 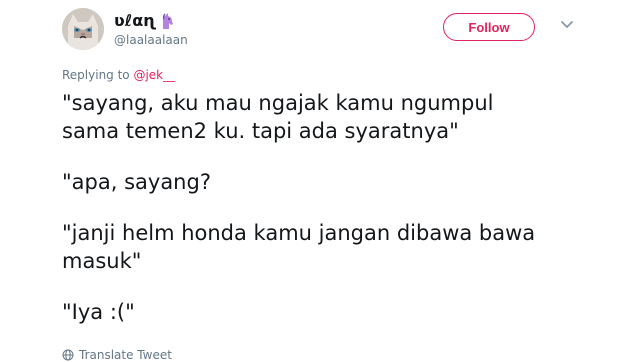 I want to click on avatar, so click(x=83, y=29).